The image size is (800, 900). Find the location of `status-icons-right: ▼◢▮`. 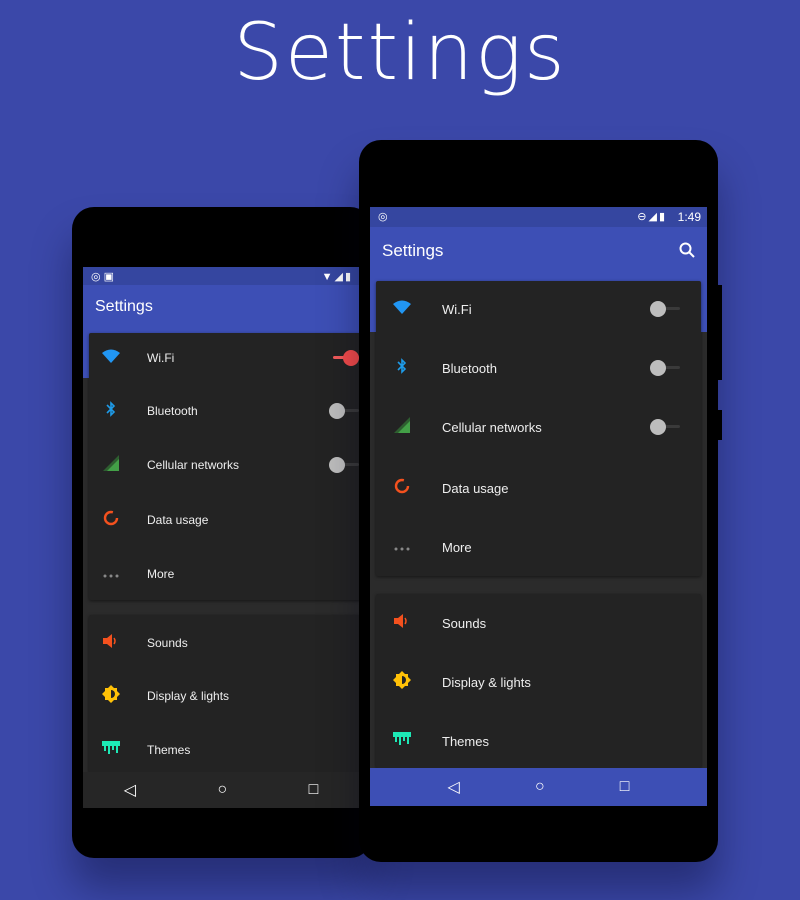

status-icons-right: ▼◢▮ is located at coordinates (337, 277).